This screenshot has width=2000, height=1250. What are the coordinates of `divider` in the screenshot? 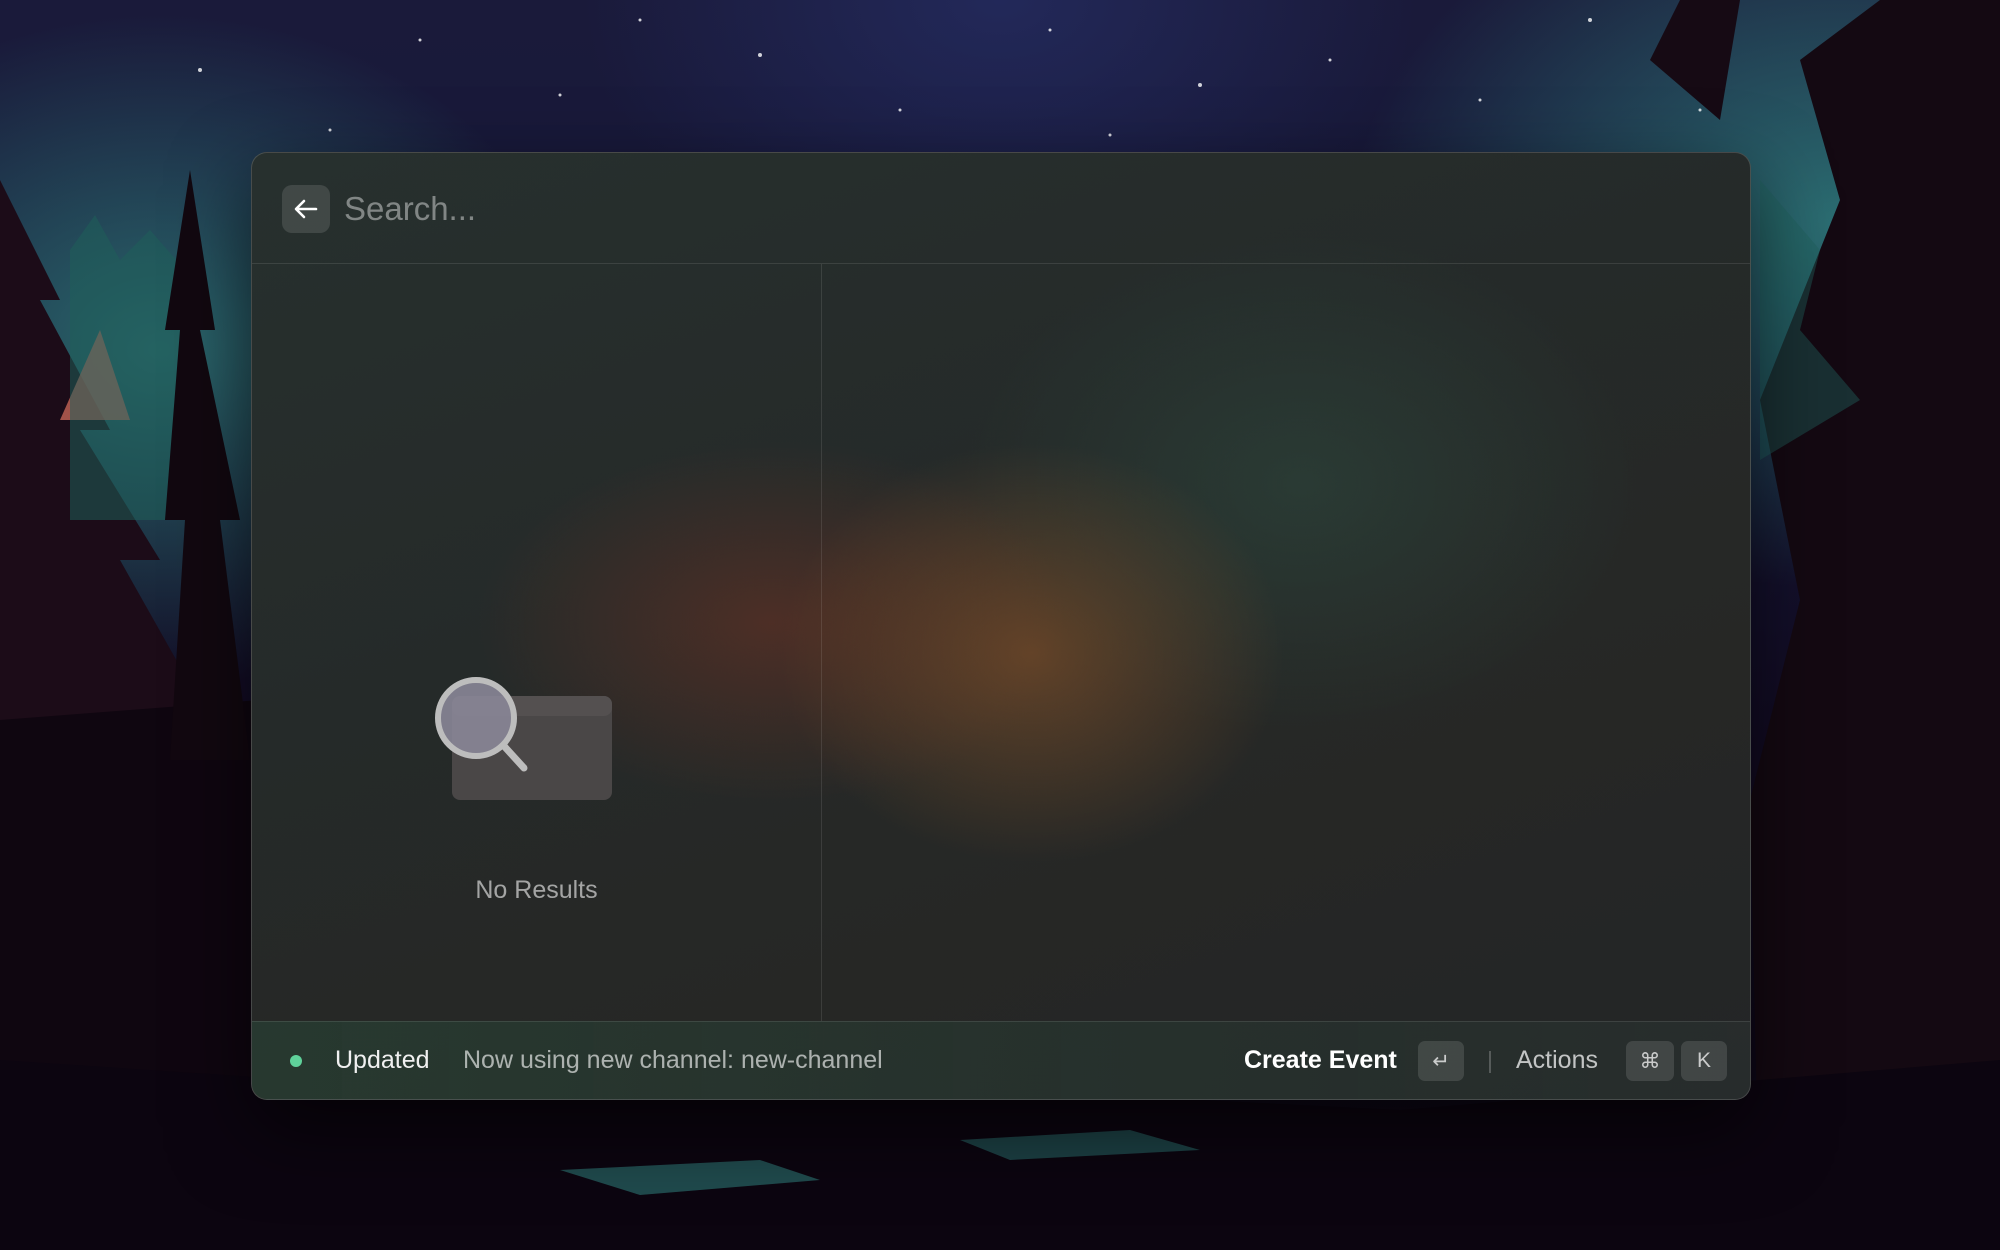 It's located at (1490, 1062).